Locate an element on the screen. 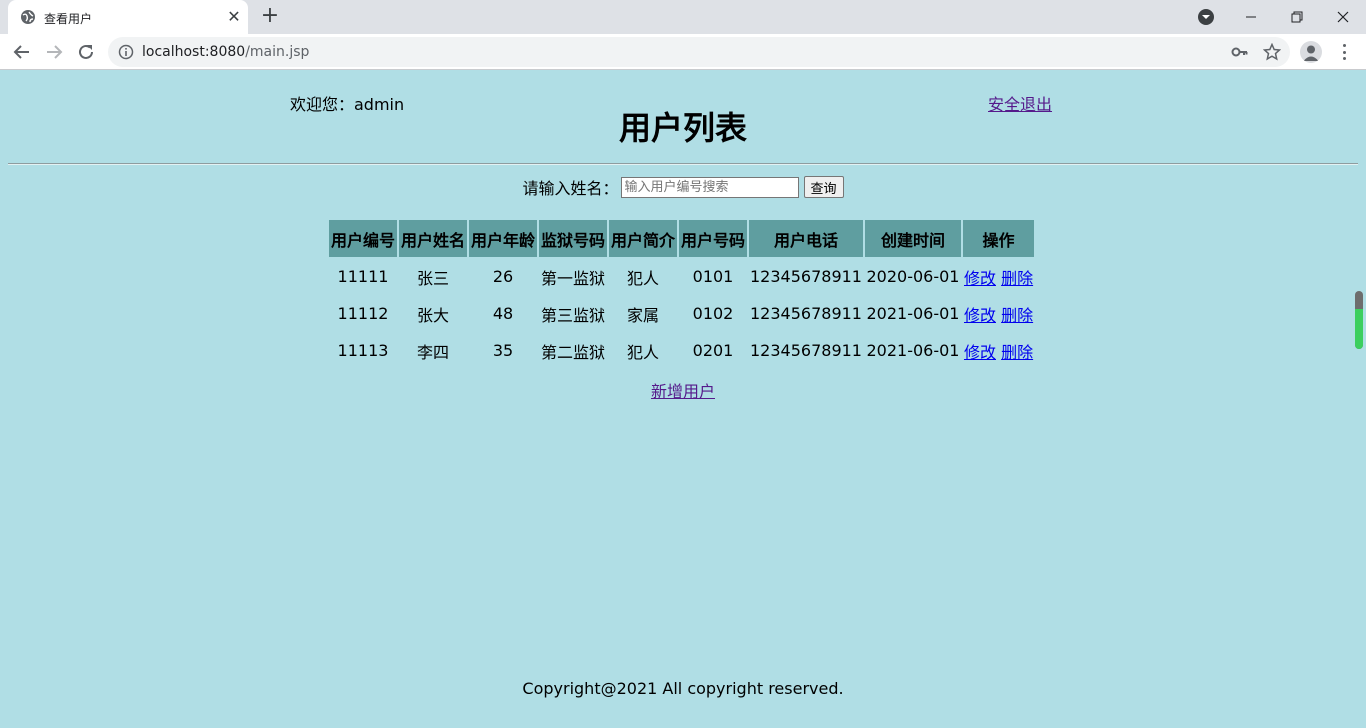 The image size is (1366, 728). divider is located at coordinates (683, 164).